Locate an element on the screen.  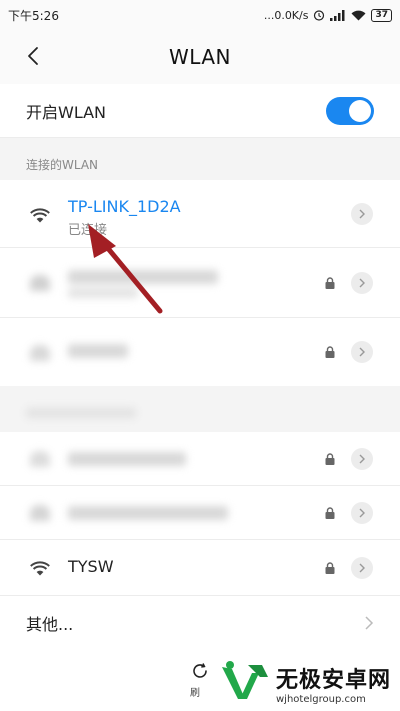
blurred-section-label is located at coordinates (150, 413).